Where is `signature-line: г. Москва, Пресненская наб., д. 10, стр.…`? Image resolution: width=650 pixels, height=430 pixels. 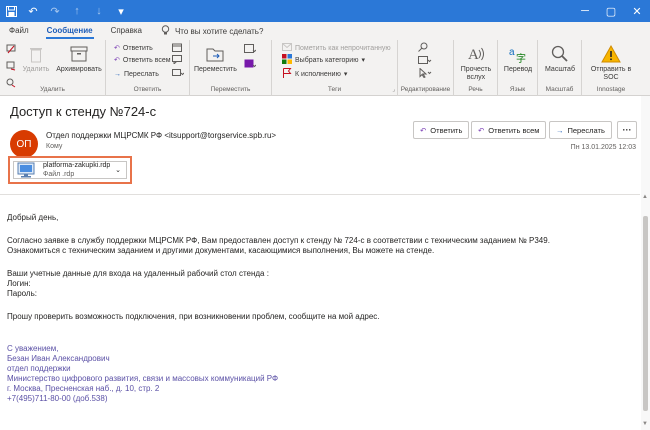
signature-line: г. Москва, Пресненская наб., д. 10, стр.… is located at coordinates (83, 388).